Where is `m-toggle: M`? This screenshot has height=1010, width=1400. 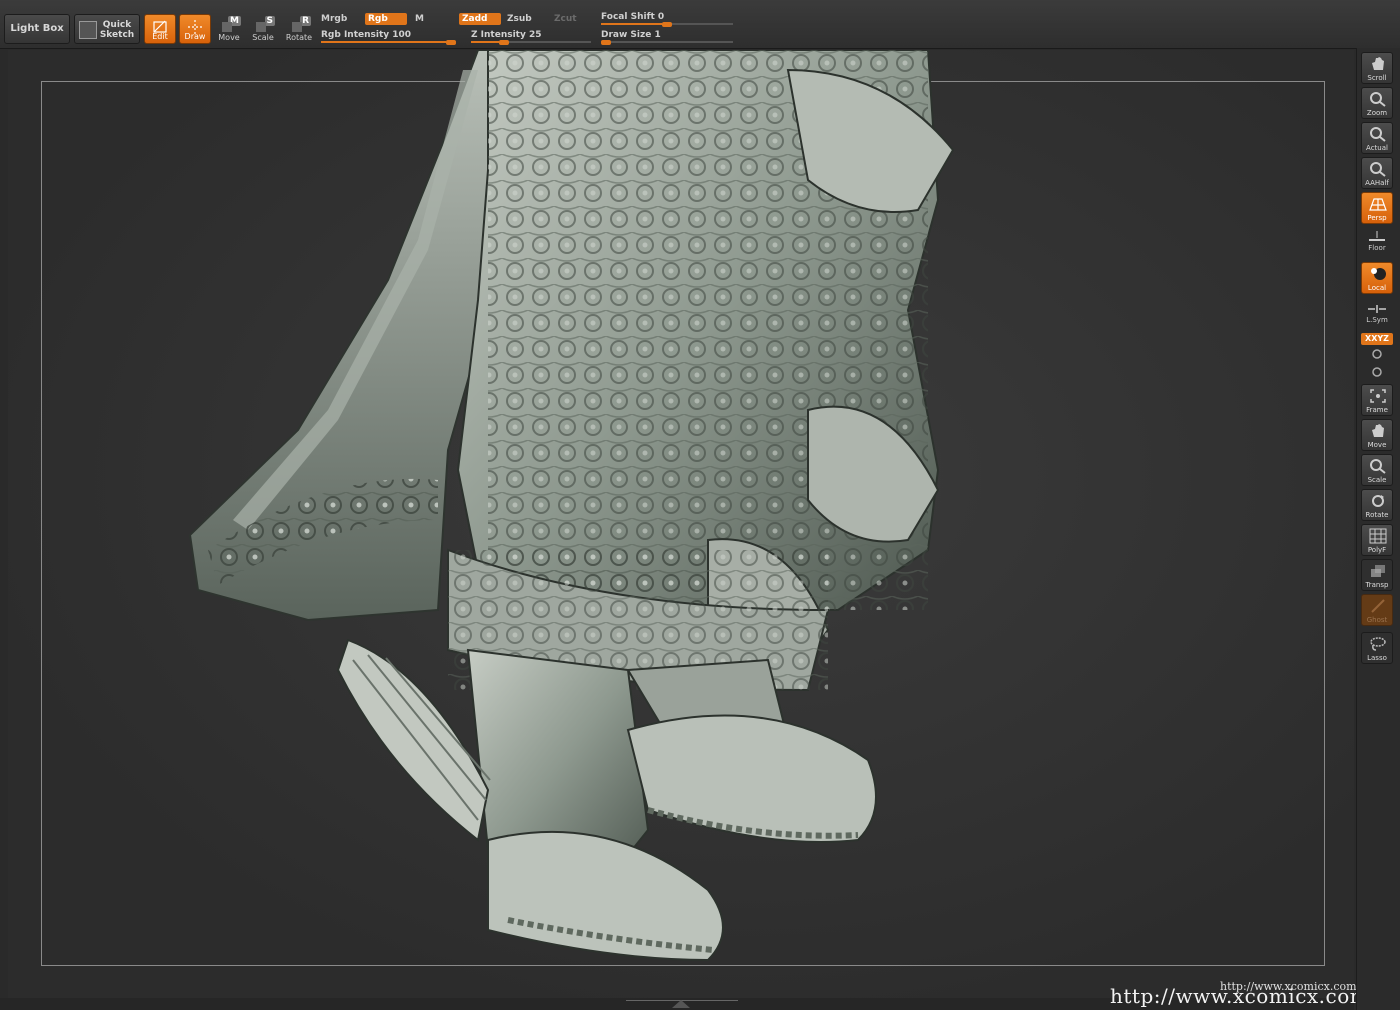
m-toggle: M is located at coordinates (419, 19).